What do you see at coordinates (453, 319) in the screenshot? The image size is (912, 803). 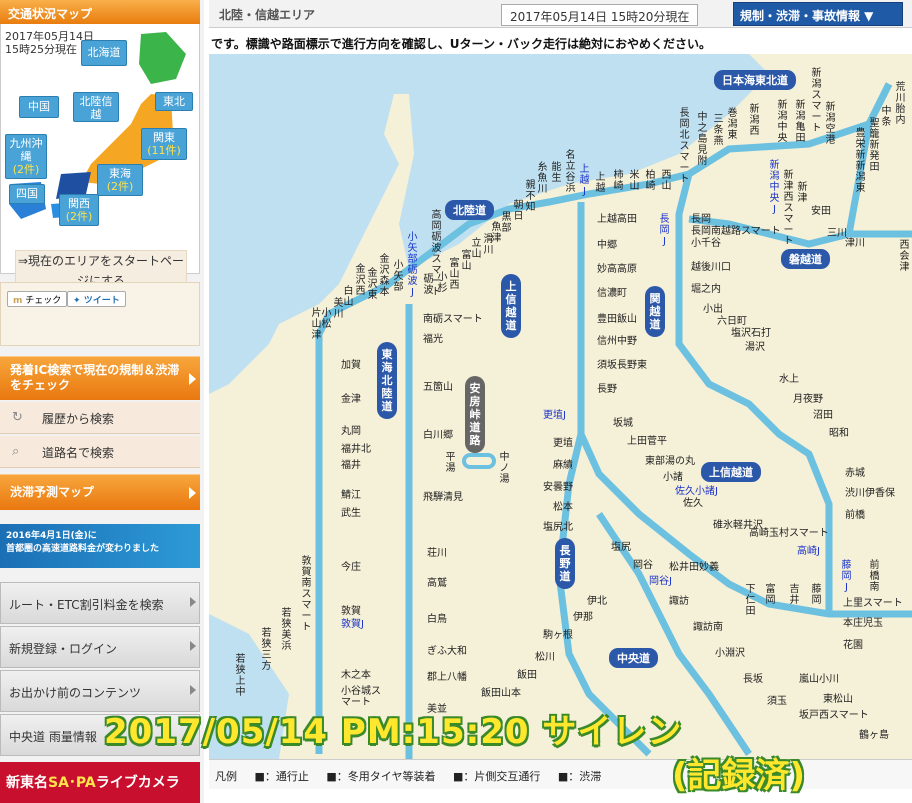 I see `place-label: 南砺スマート` at bounding box center [453, 319].